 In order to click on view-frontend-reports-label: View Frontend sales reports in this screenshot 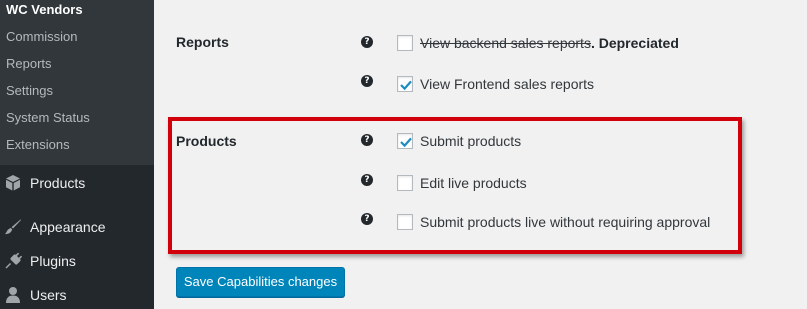, I will do `click(507, 84)`.